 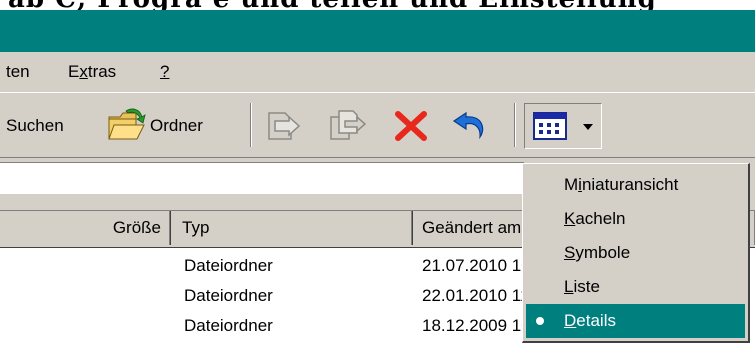 What do you see at coordinates (127, 124) in the screenshot?
I see `folder-icon` at bounding box center [127, 124].